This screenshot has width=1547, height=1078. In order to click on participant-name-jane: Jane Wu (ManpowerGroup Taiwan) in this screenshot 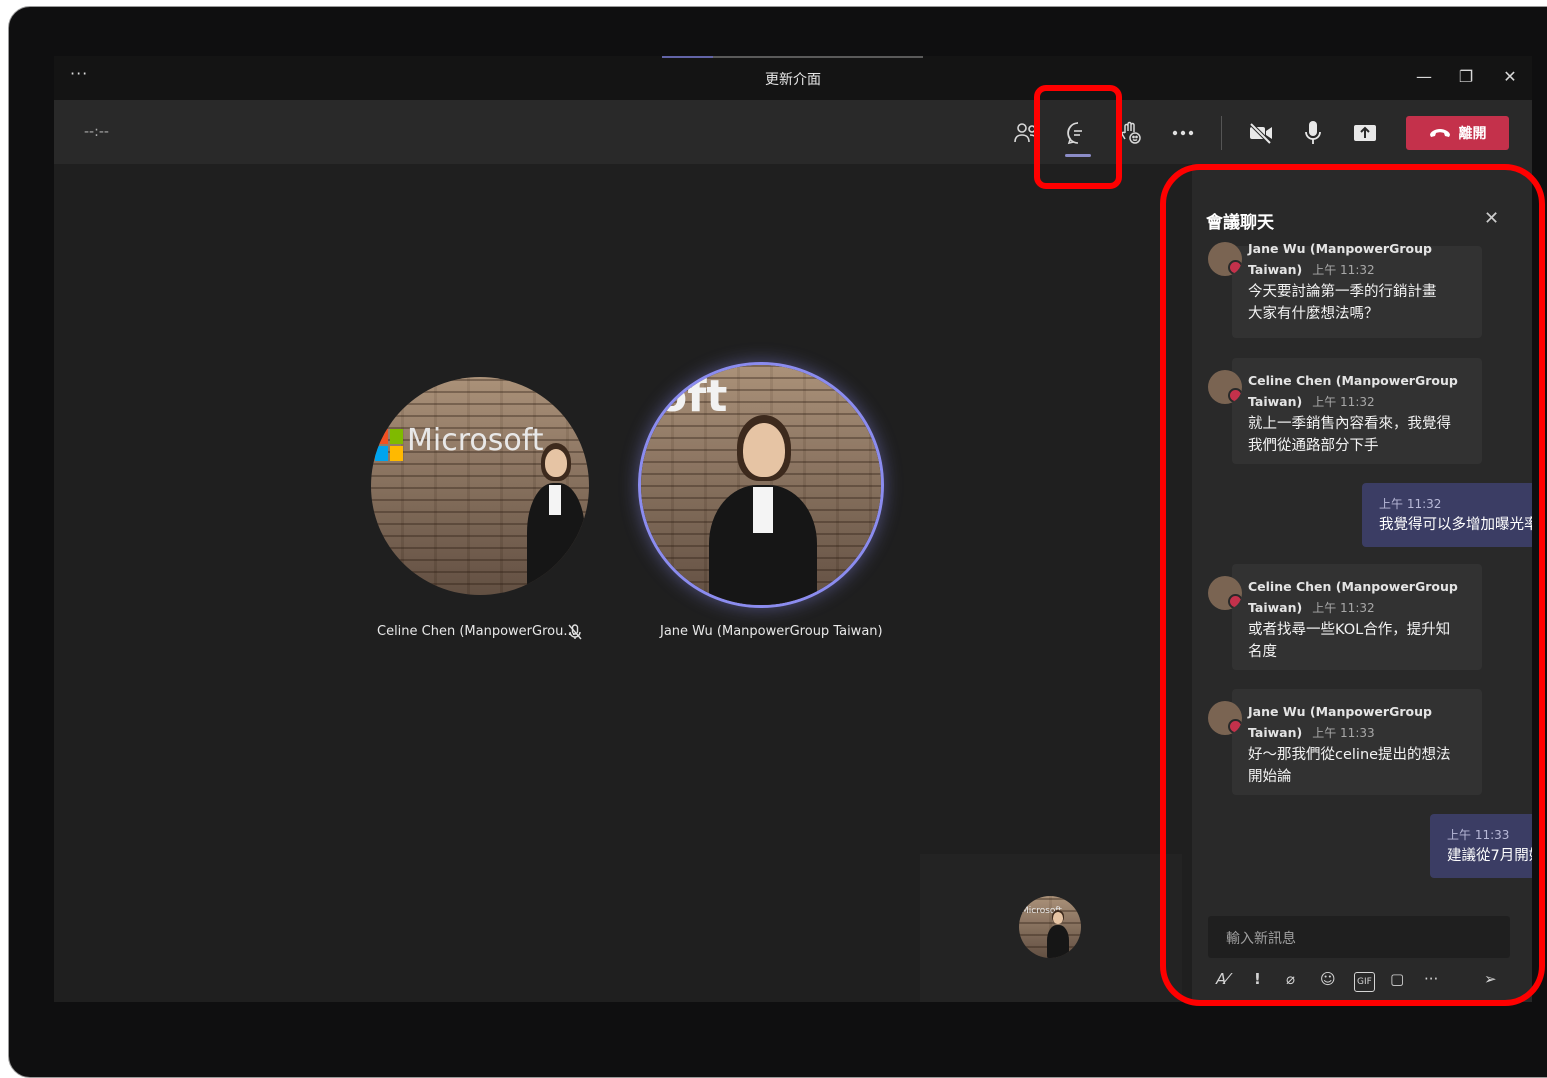, I will do `click(771, 631)`.